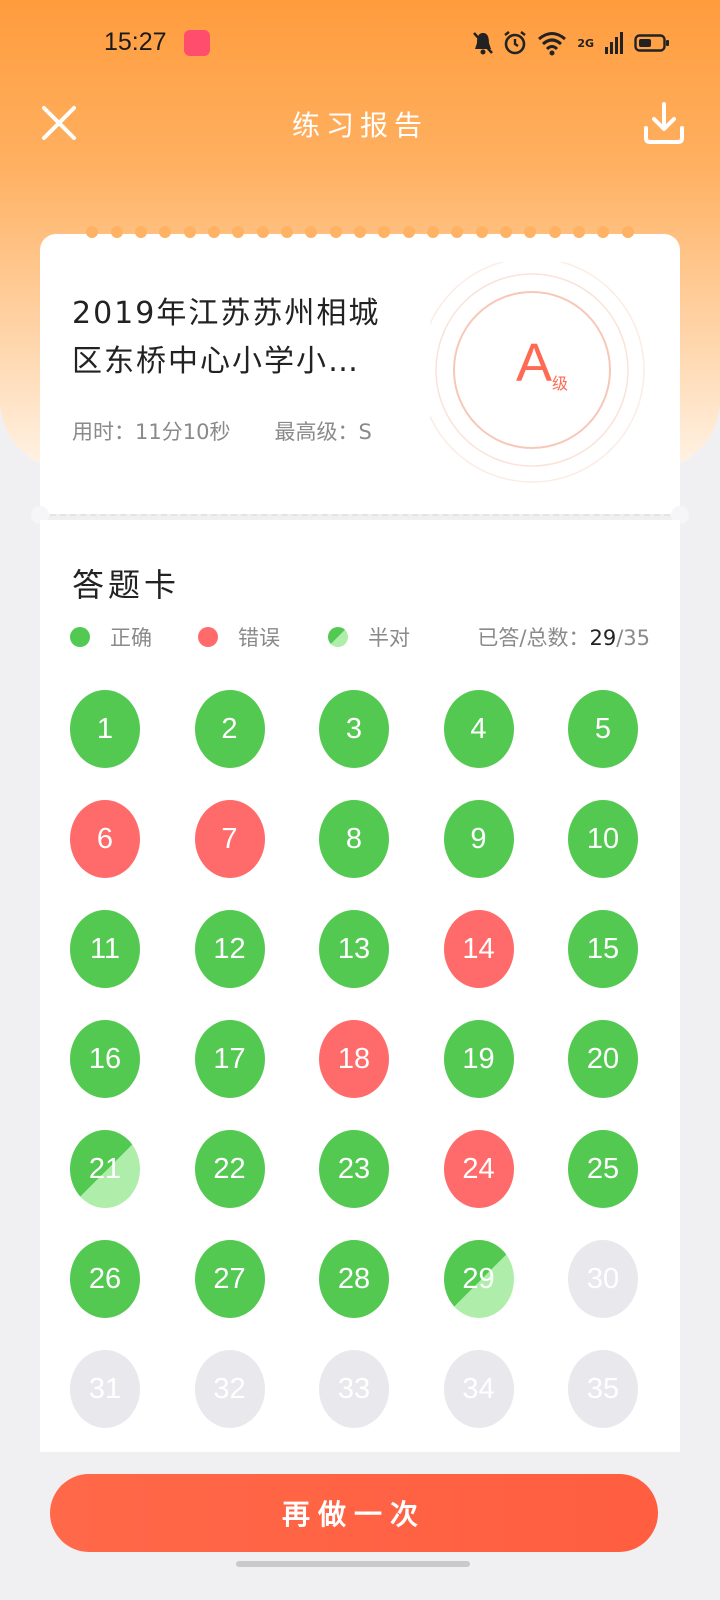 This screenshot has height=1600, width=720. Describe the element at coordinates (664, 123) in the screenshot. I see `download-icon` at that location.